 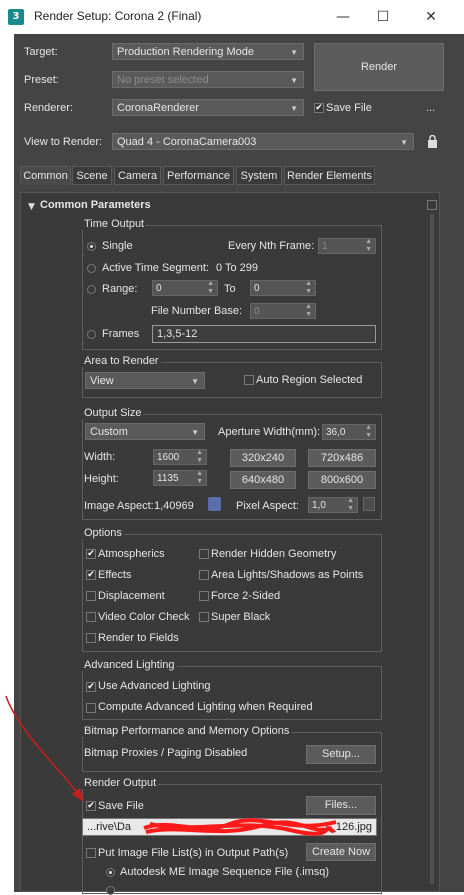 What do you see at coordinates (432, 549) in the screenshot?
I see `scrollbar` at bounding box center [432, 549].